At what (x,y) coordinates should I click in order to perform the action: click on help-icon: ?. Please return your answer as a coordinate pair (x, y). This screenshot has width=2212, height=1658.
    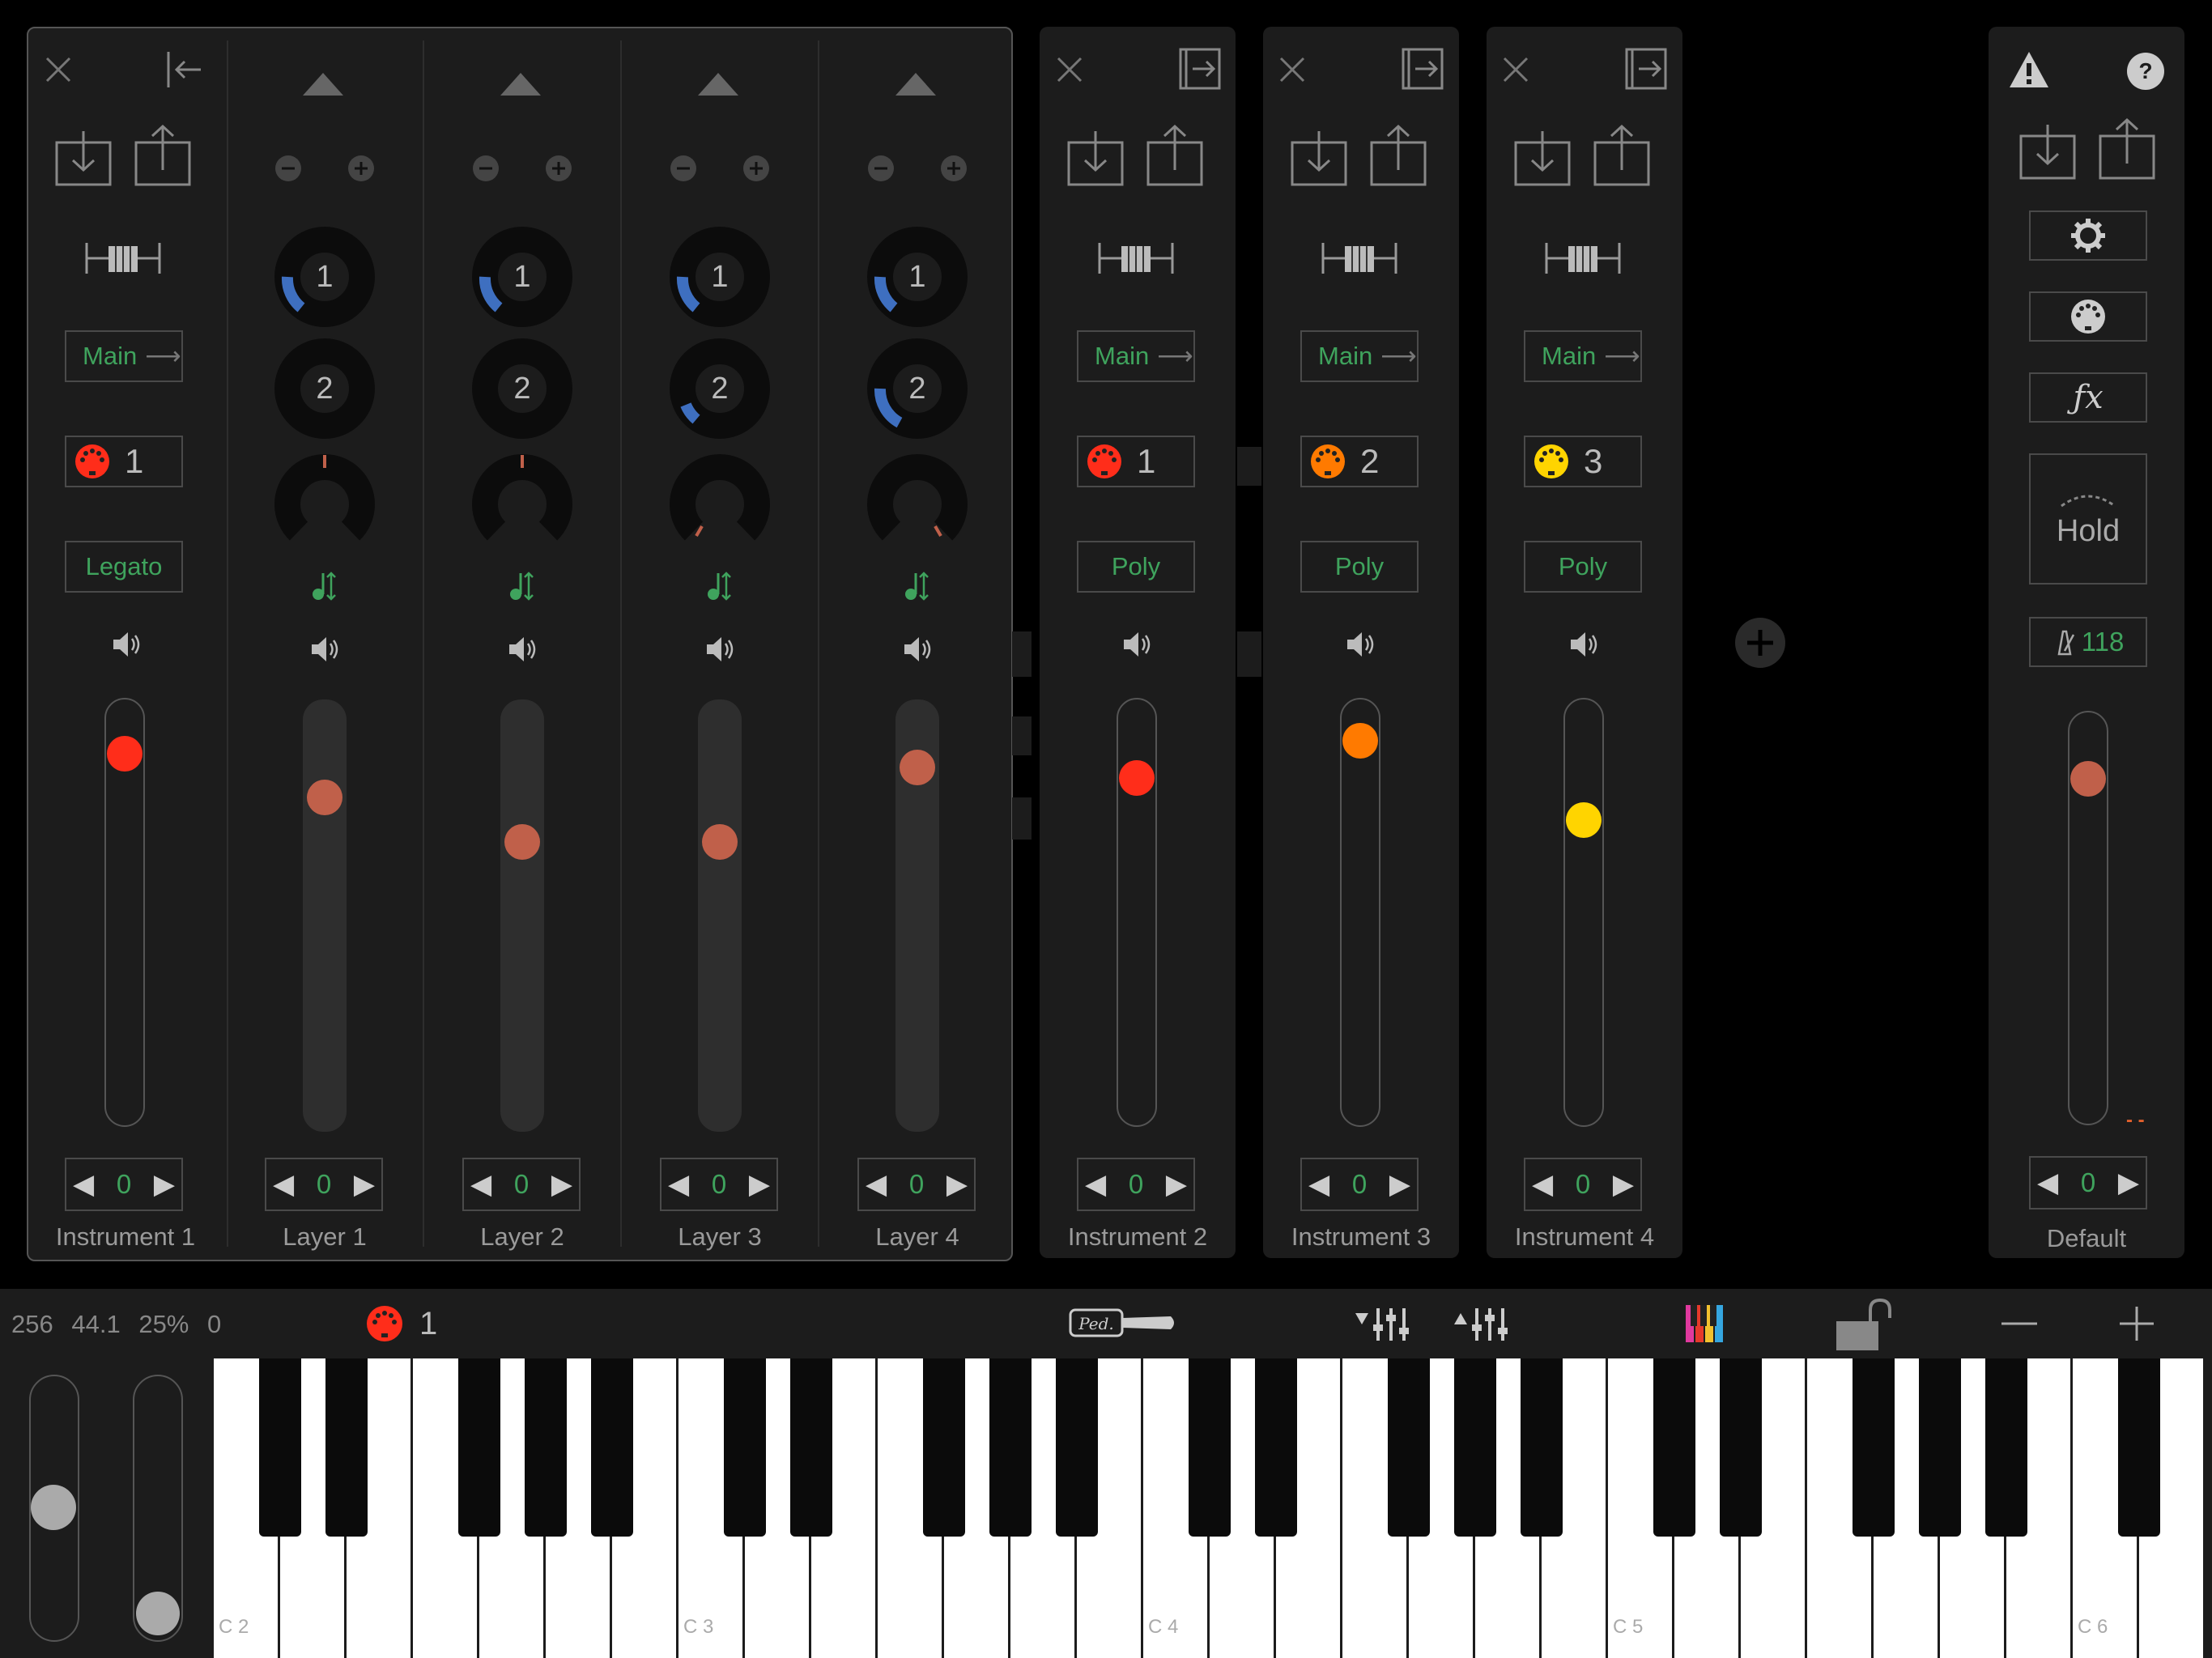
    Looking at the image, I should click on (2146, 71).